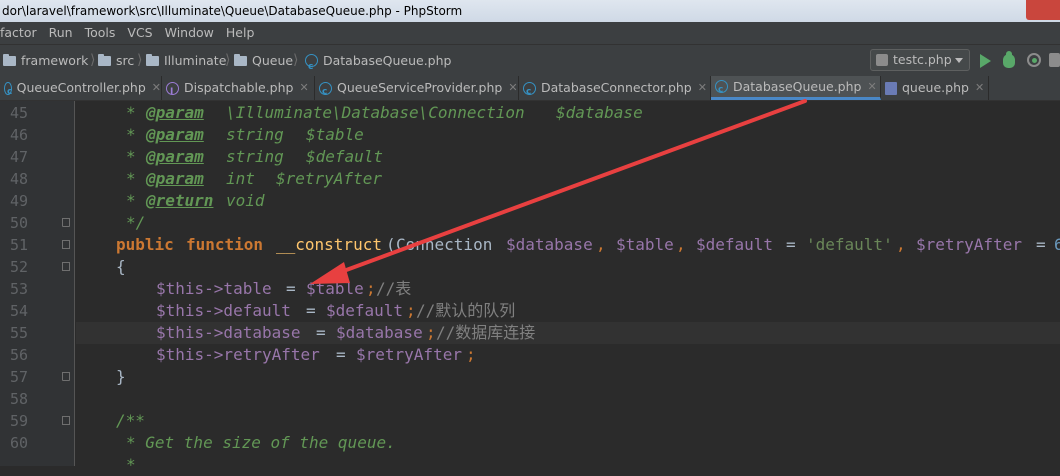 The height and width of the screenshot is (476, 1060). I want to click on breadcrumb-framework: framework, so click(45, 60).